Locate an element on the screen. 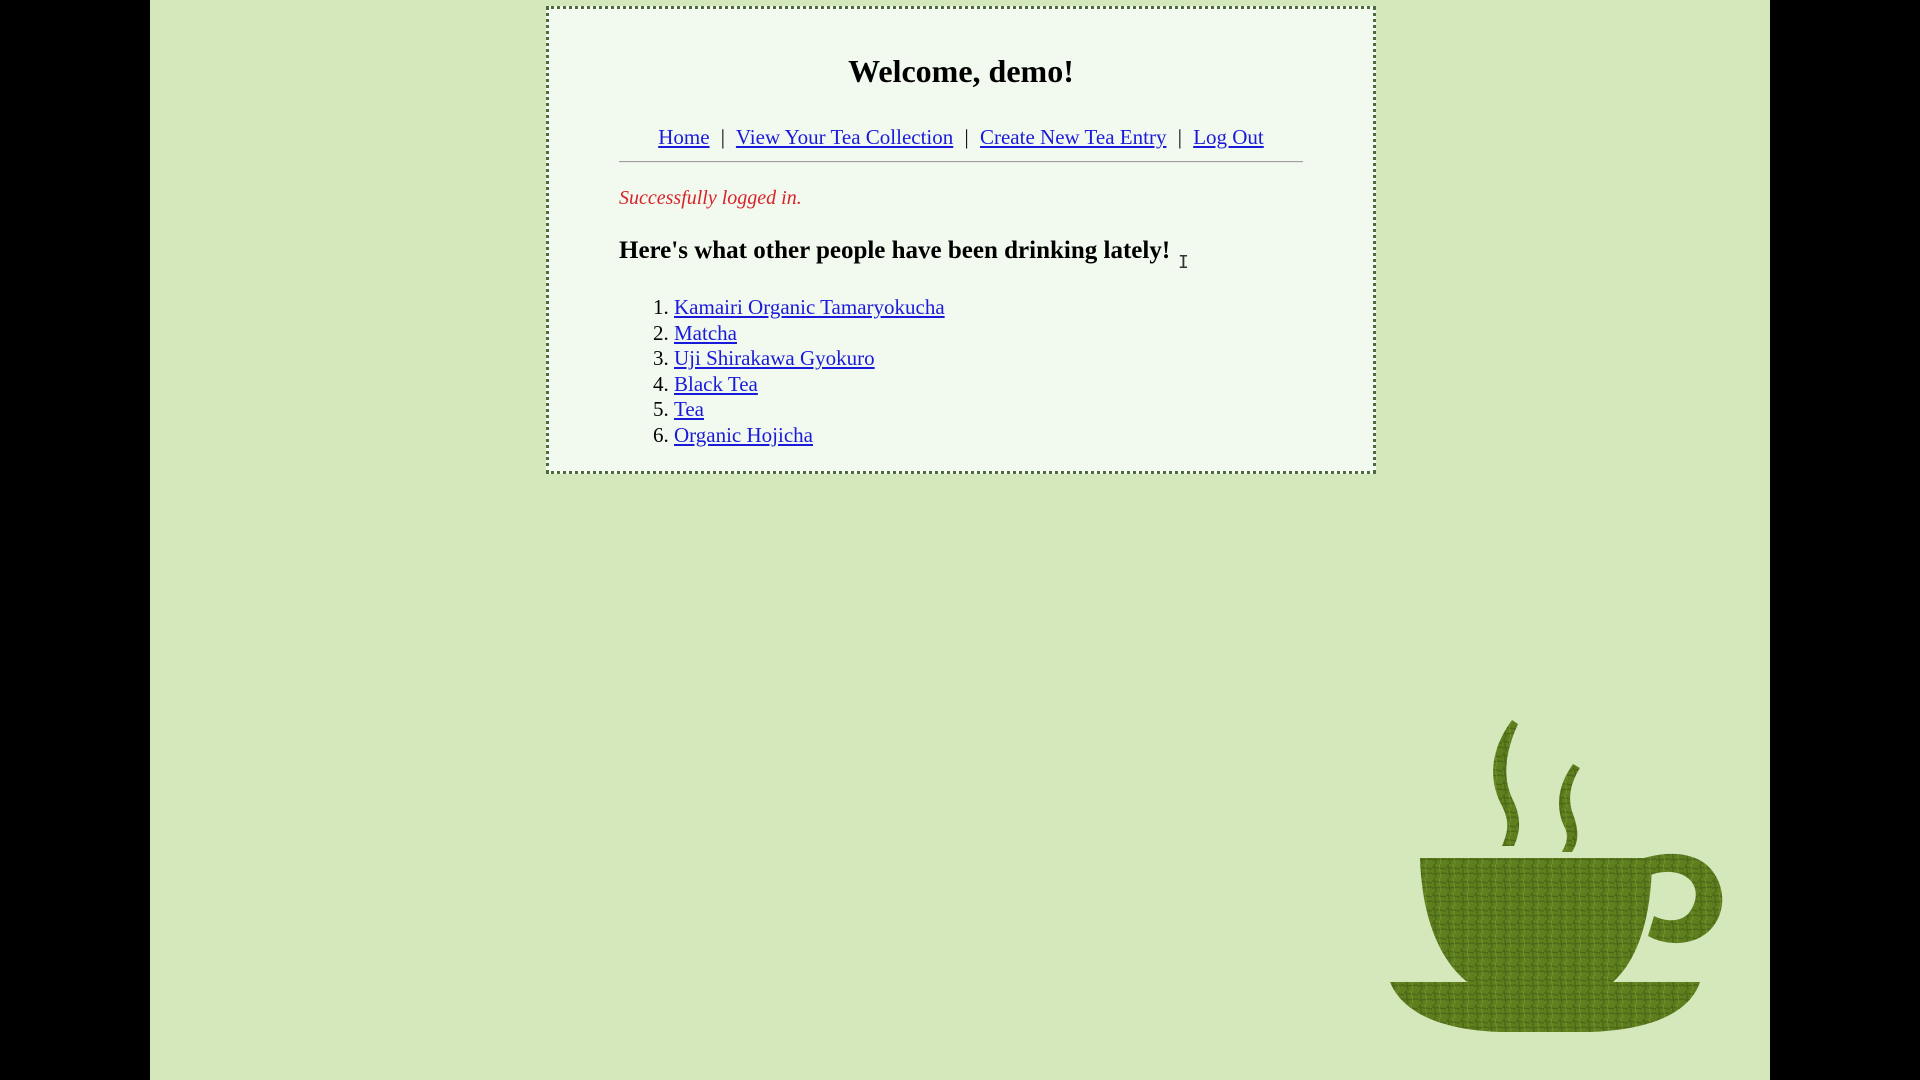 Image resolution: width=1920 pixels, height=1080 pixels. text-cursor-icon: I is located at coordinates (1183, 262).